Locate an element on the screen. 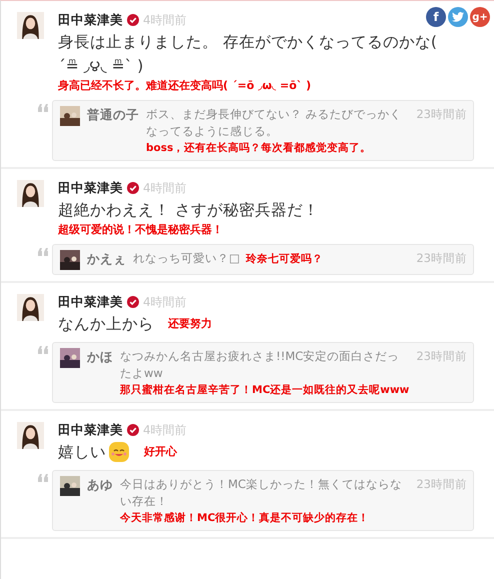  post-text: 超絶かわええ！ さすが秘密兵器だ！ is located at coordinates (188, 210).